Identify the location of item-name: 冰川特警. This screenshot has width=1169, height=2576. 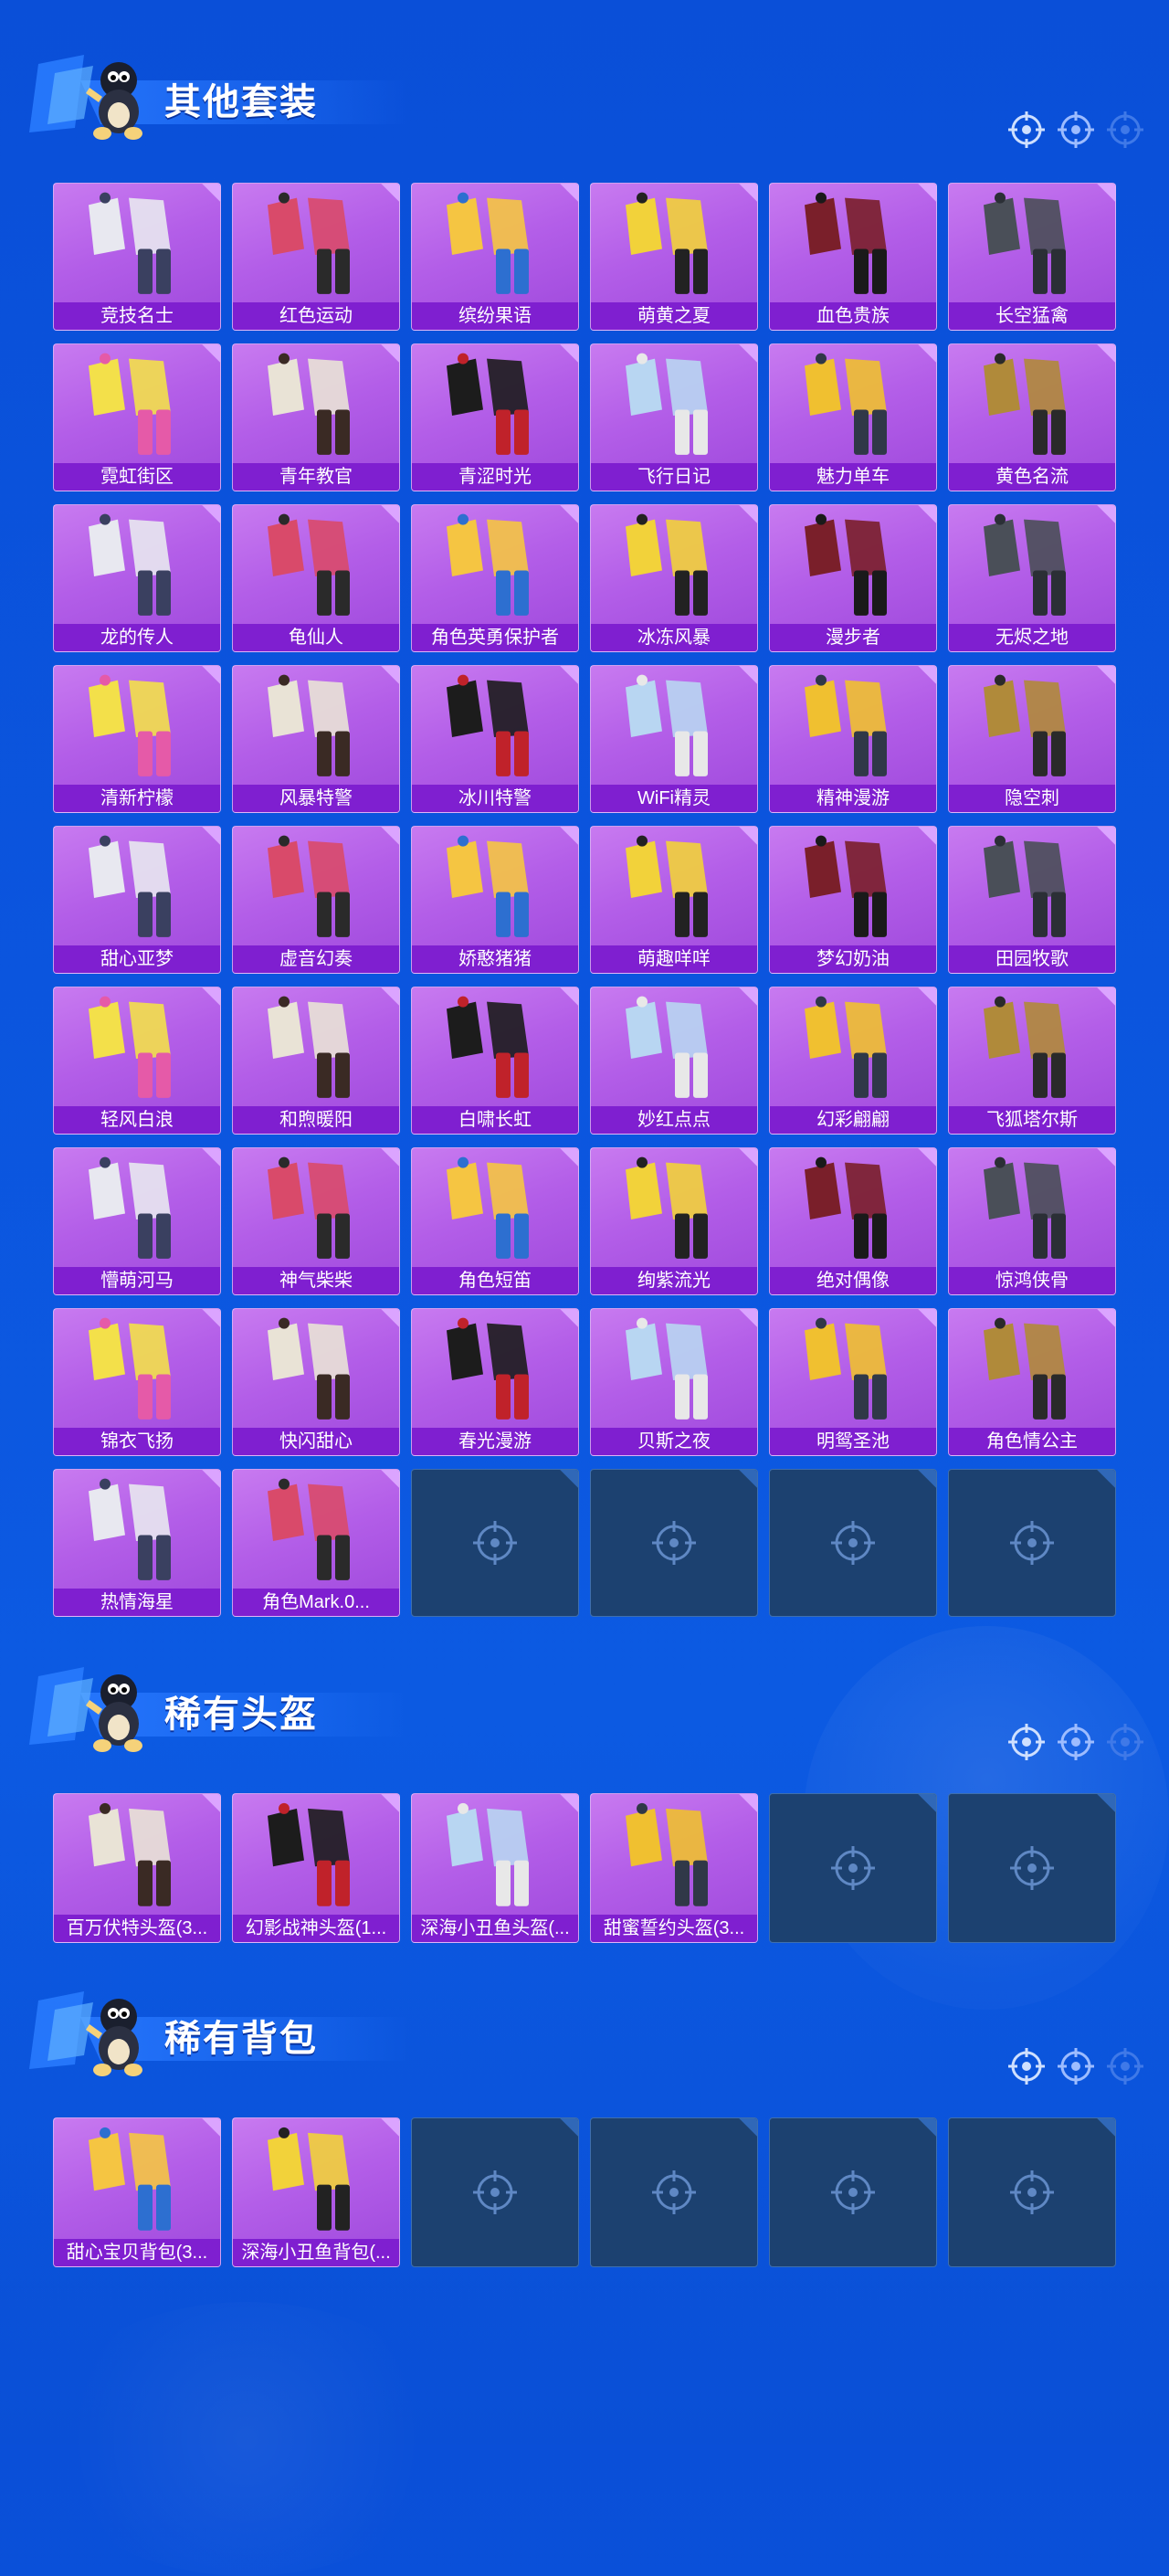
(495, 798).